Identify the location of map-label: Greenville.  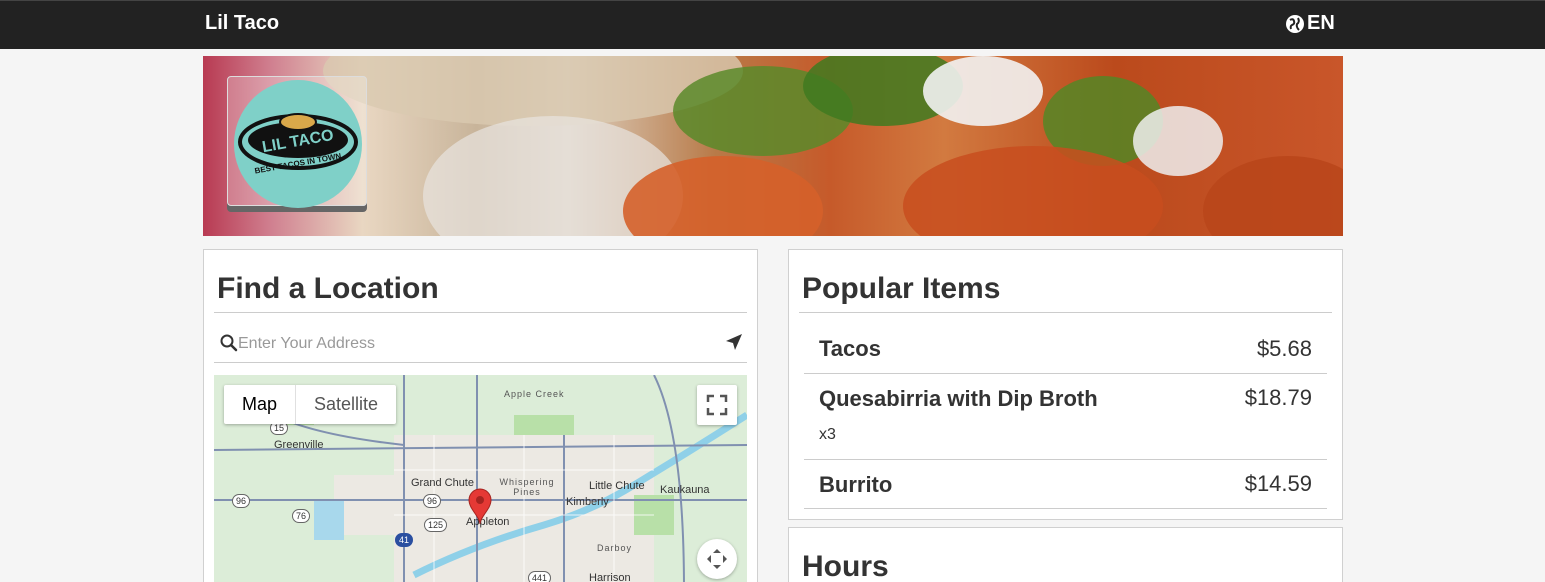
(299, 445).